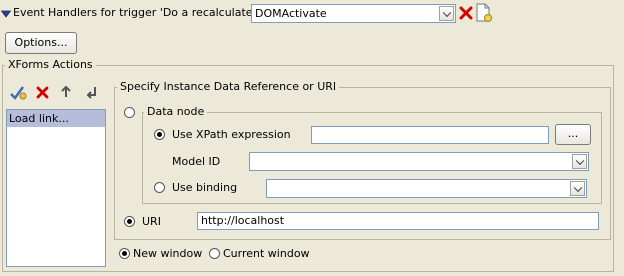 The height and width of the screenshot is (276, 624). What do you see at coordinates (353, 13) in the screenshot?
I see `event-select: DOMActivate` at bounding box center [353, 13].